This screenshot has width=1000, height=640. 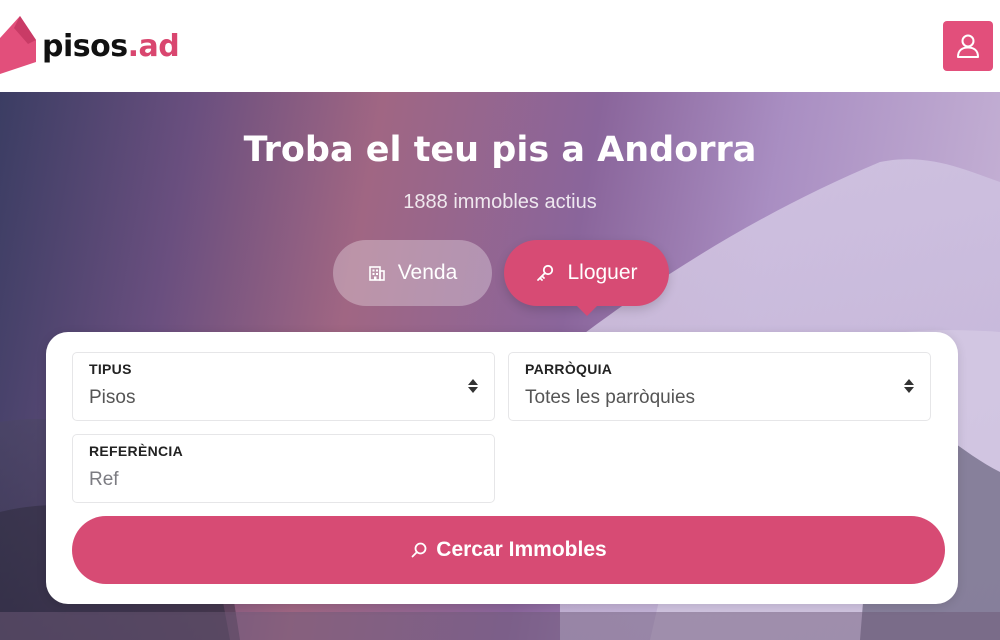 I want to click on logo: pisos.ad, so click(x=90, y=46).